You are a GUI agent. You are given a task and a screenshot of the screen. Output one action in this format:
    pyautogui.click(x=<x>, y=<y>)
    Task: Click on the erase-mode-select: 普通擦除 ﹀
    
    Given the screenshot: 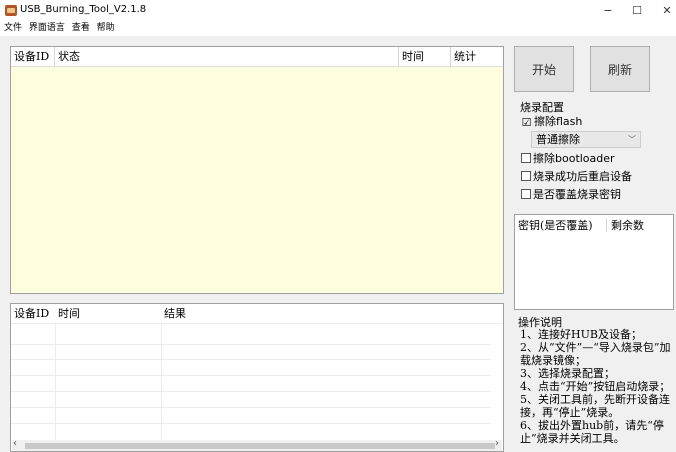 What is the action you would take?
    pyautogui.click(x=586, y=139)
    